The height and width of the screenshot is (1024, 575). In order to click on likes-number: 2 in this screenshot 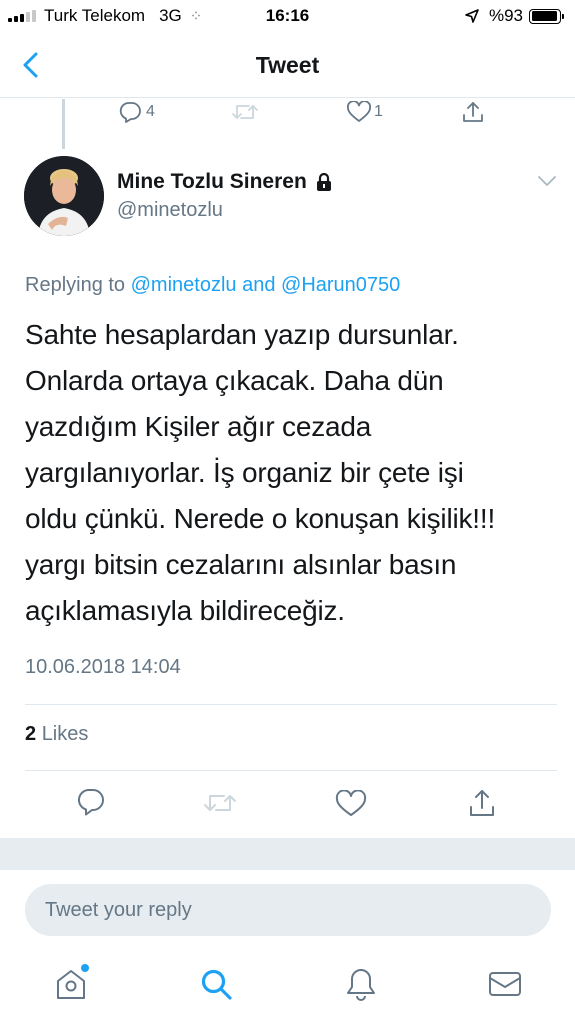, I will do `click(31, 734)`.